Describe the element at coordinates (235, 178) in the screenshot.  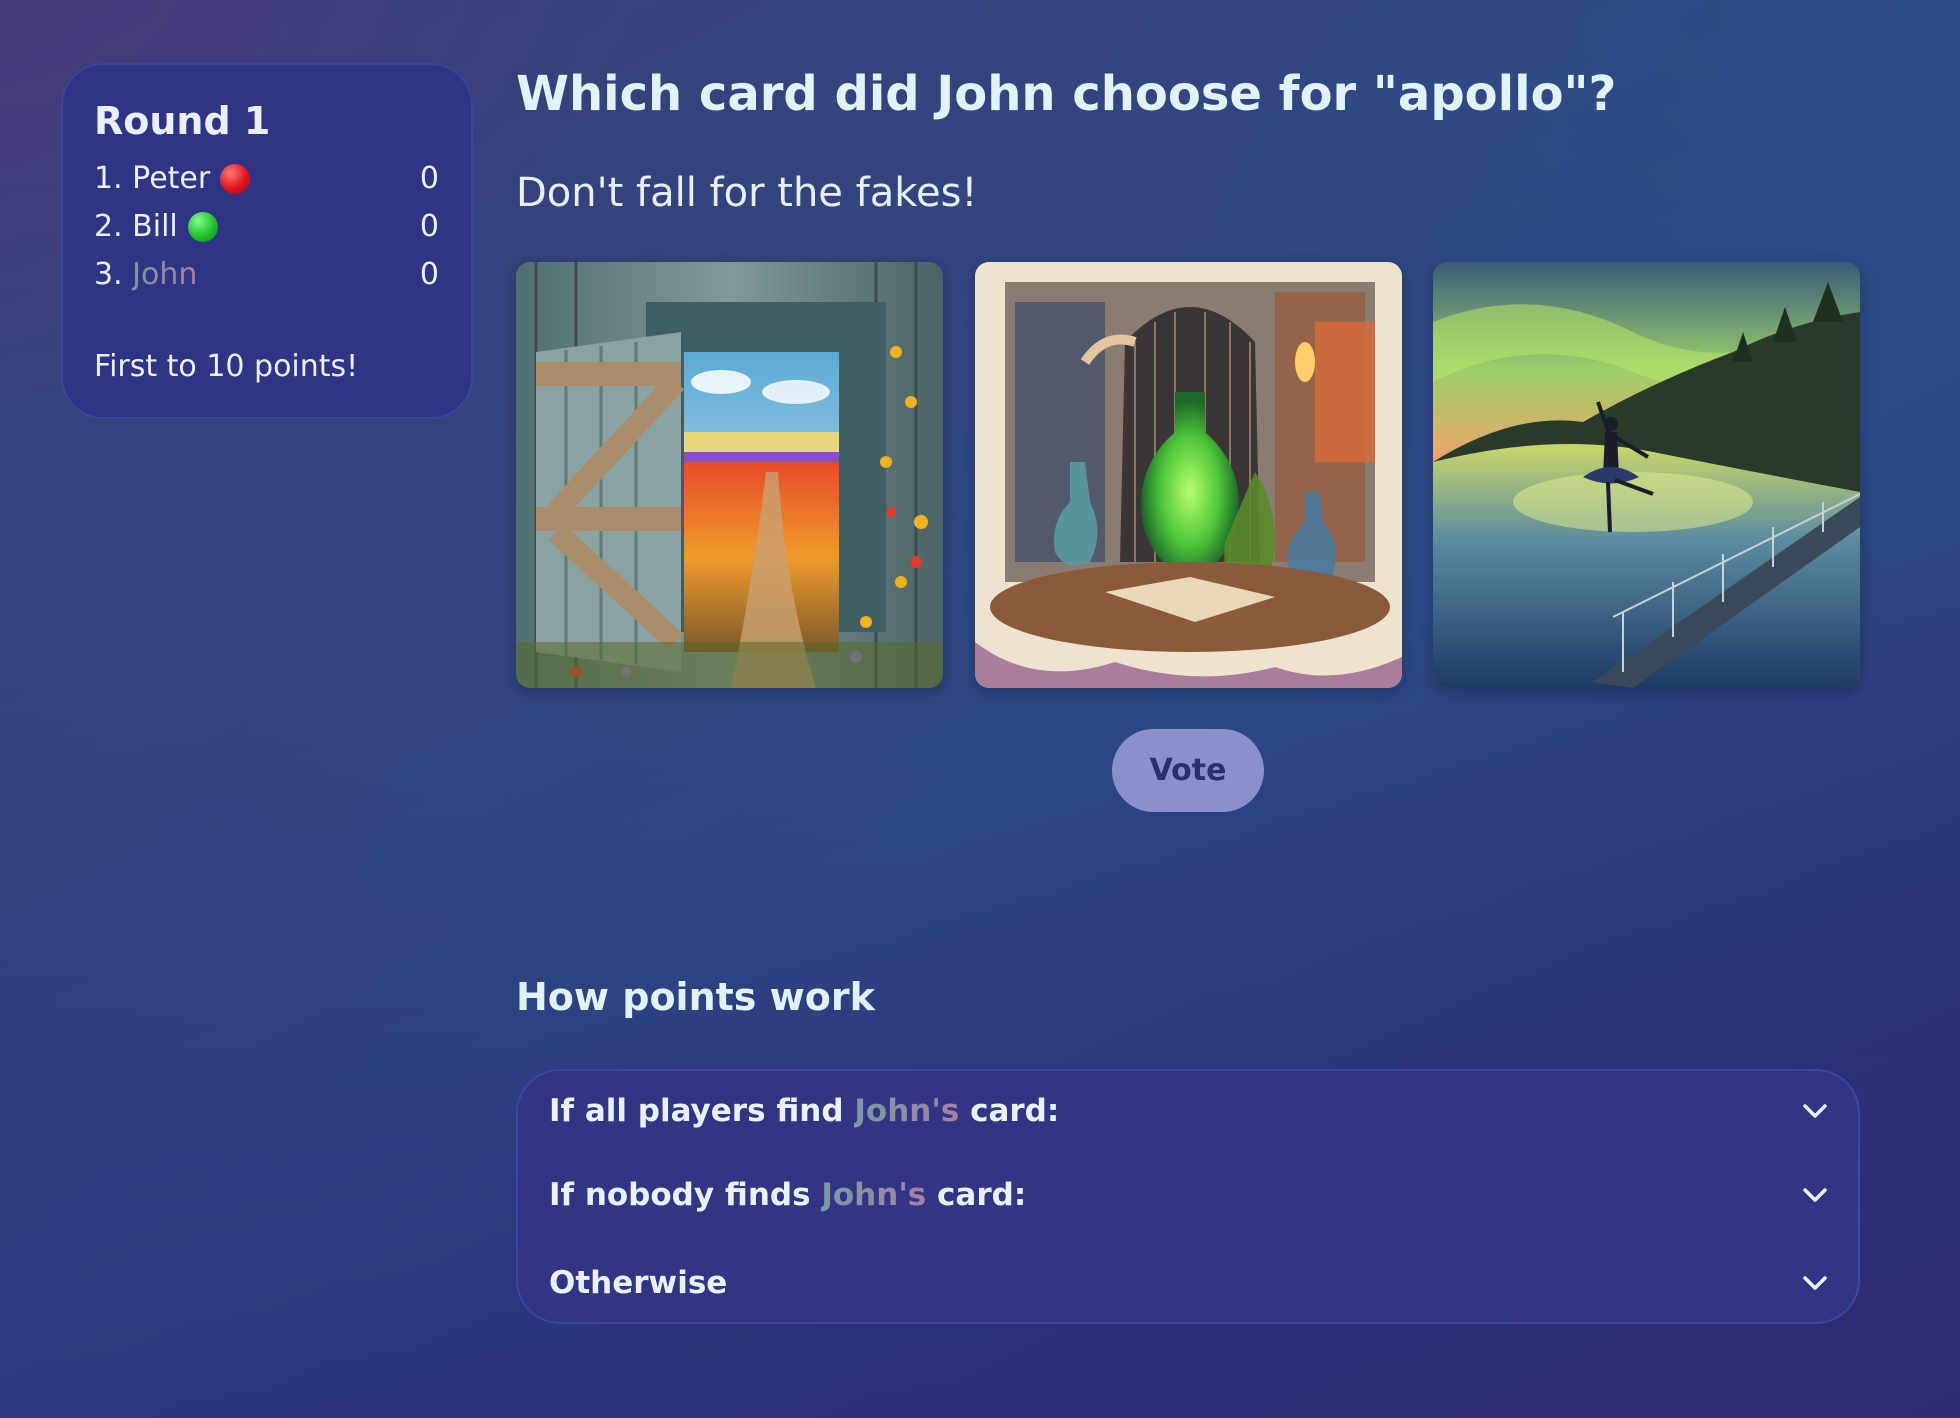
I see `red-circle-icon` at that location.